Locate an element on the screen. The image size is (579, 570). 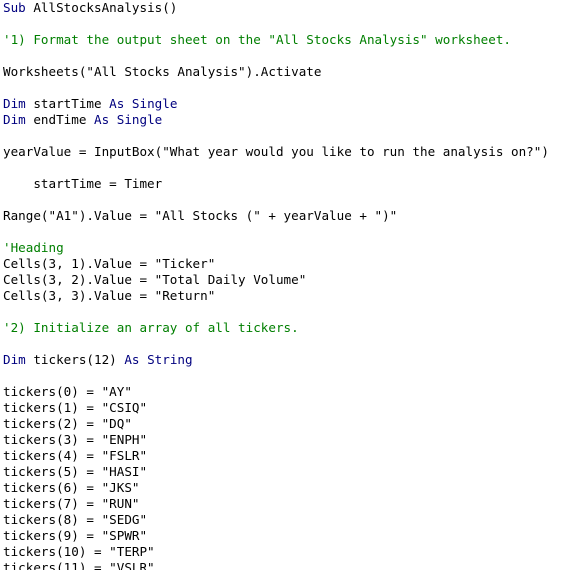
code-token: tickers(2) = "DQ" is located at coordinates (67, 423).